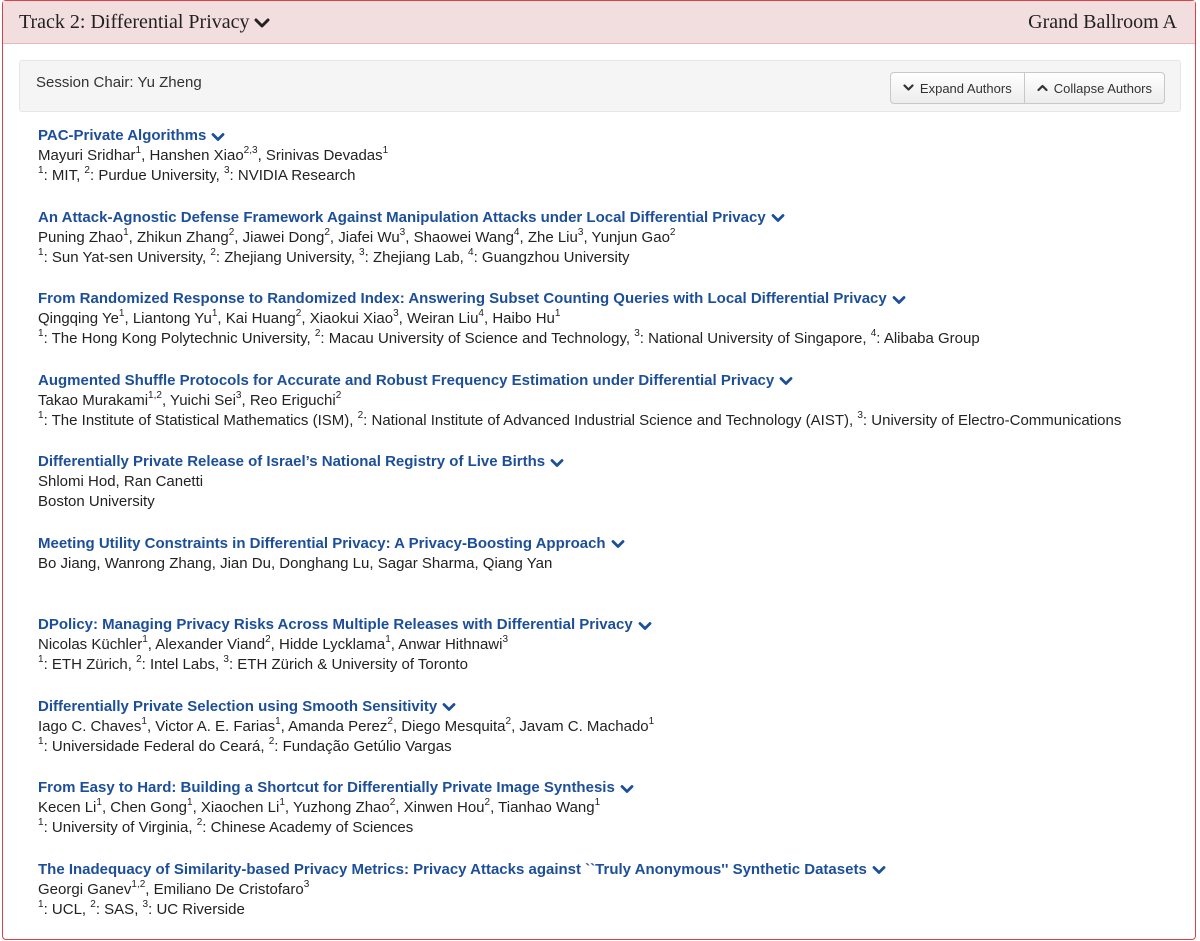 This screenshot has height=941, width=1200. Describe the element at coordinates (268, 639) in the screenshot. I see `author-affiliation-index: 2` at that location.